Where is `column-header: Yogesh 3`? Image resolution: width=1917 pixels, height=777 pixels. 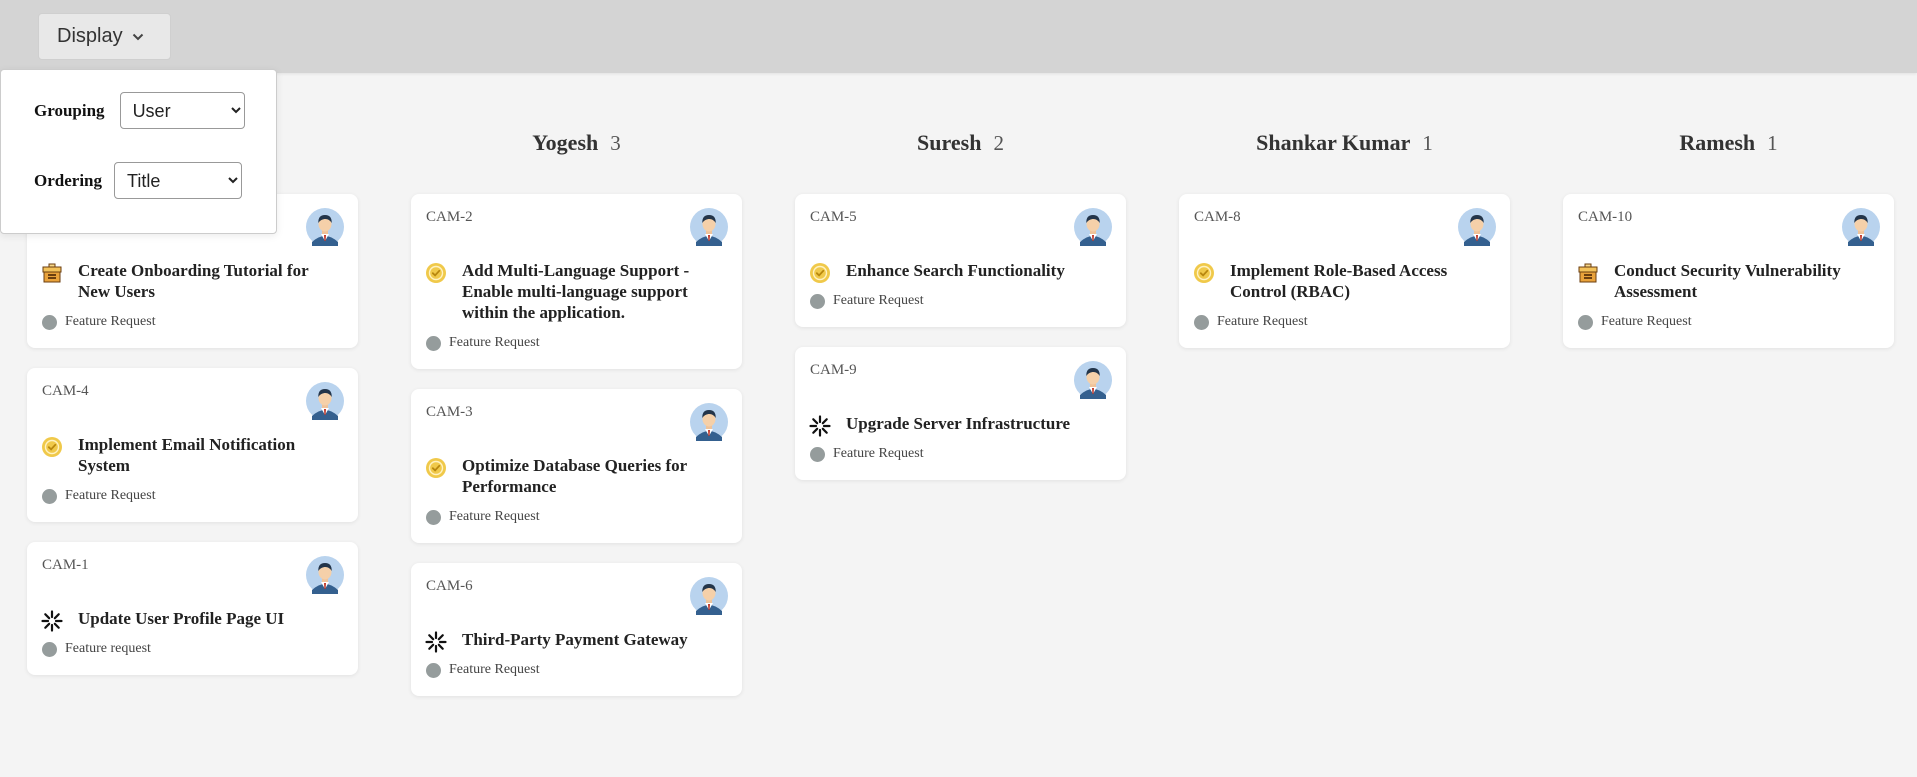
column-header: Yogesh 3 is located at coordinates (576, 143).